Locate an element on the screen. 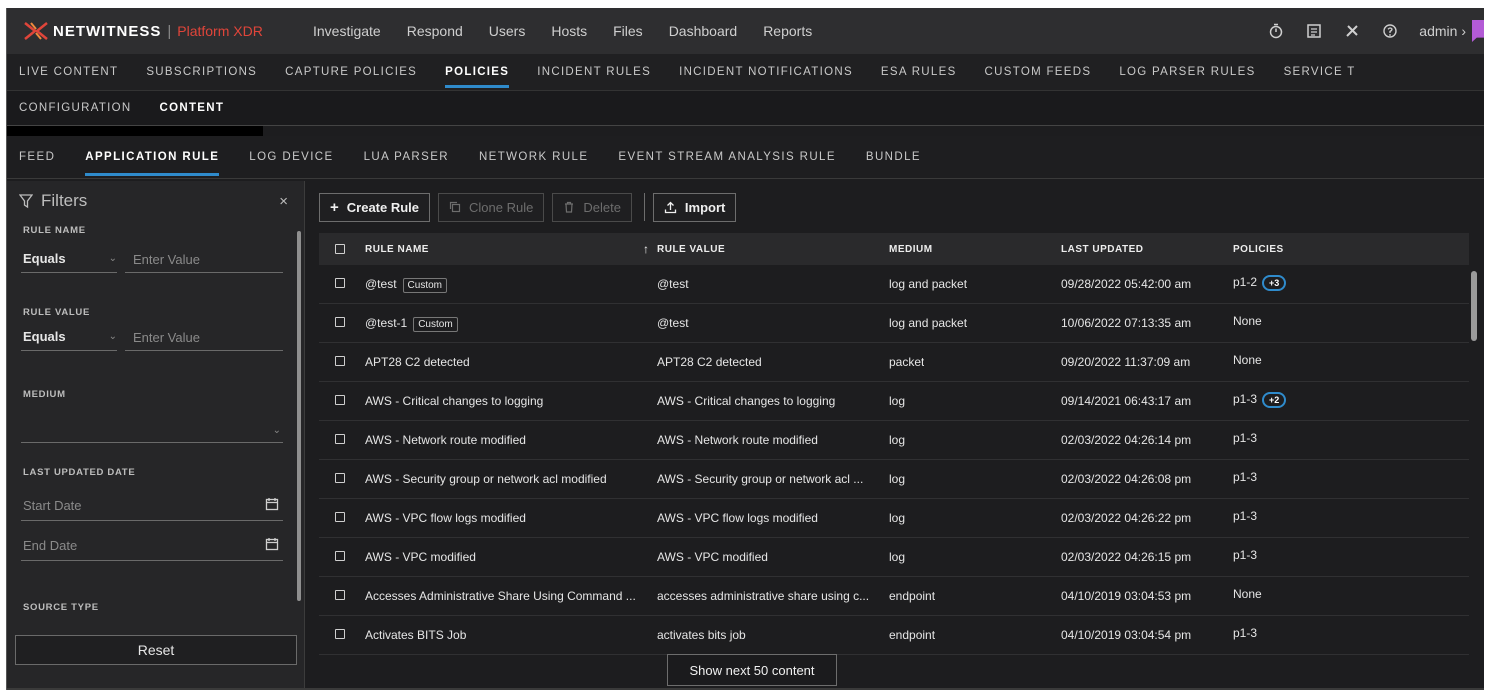  rule-name-cell: @test-1 Custom is located at coordinates (411, 324).